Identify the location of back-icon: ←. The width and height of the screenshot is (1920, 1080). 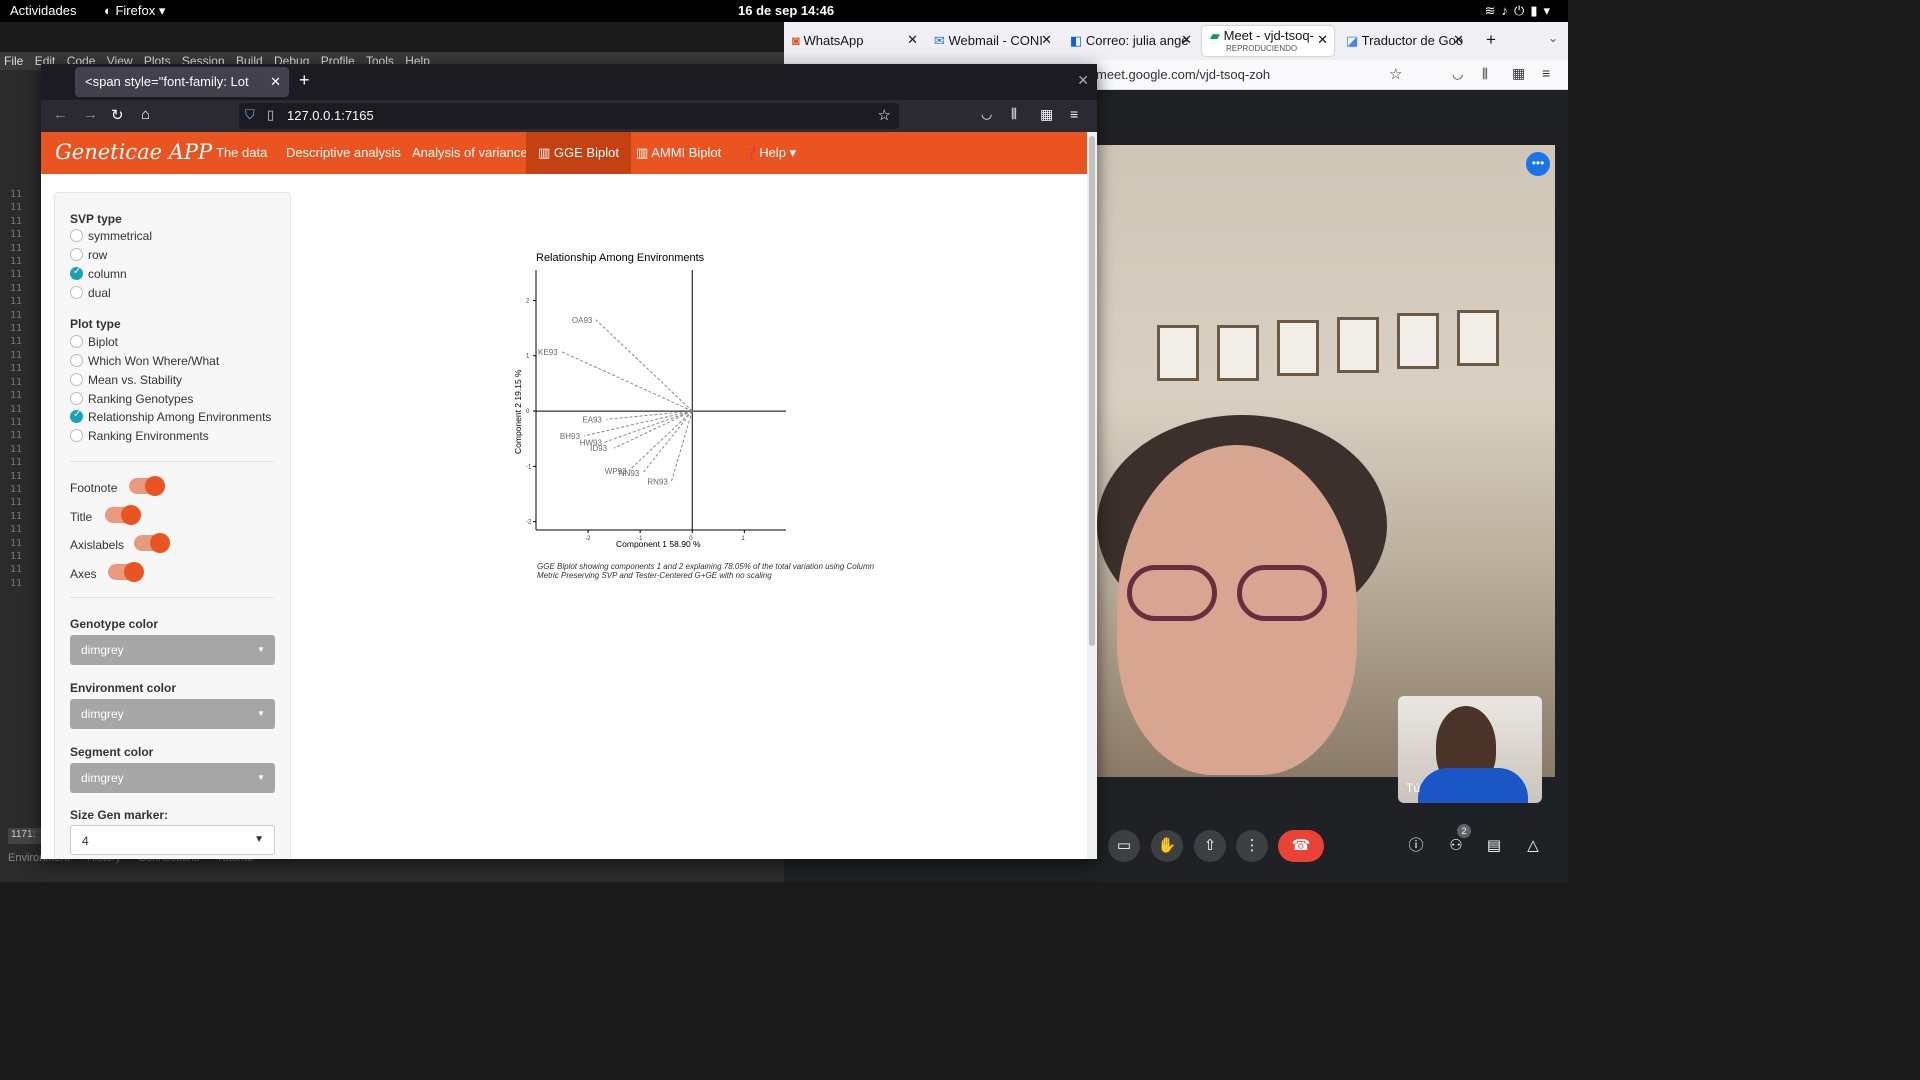
(60, 114).